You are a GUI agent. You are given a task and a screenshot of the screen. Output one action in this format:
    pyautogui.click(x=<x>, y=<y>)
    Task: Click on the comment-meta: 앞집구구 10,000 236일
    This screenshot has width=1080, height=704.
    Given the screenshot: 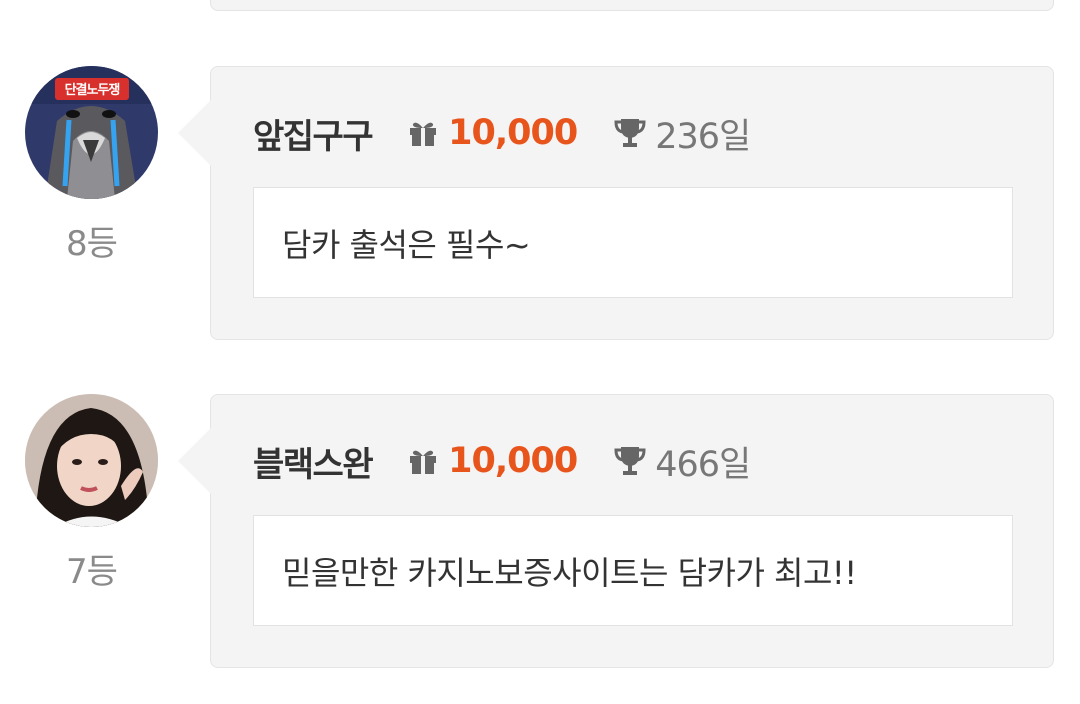 What is the action you would take?
    pyautogui.click(x=502, y=133)
    